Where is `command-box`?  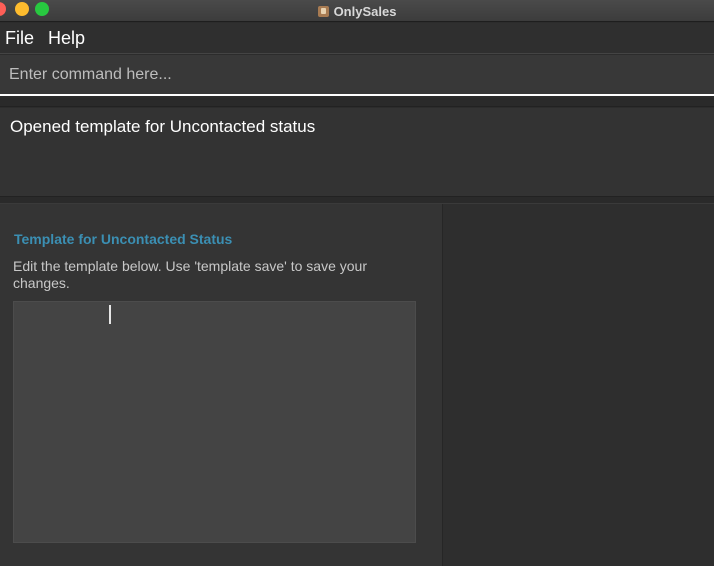
command-box is located at coordinates (357, 75).